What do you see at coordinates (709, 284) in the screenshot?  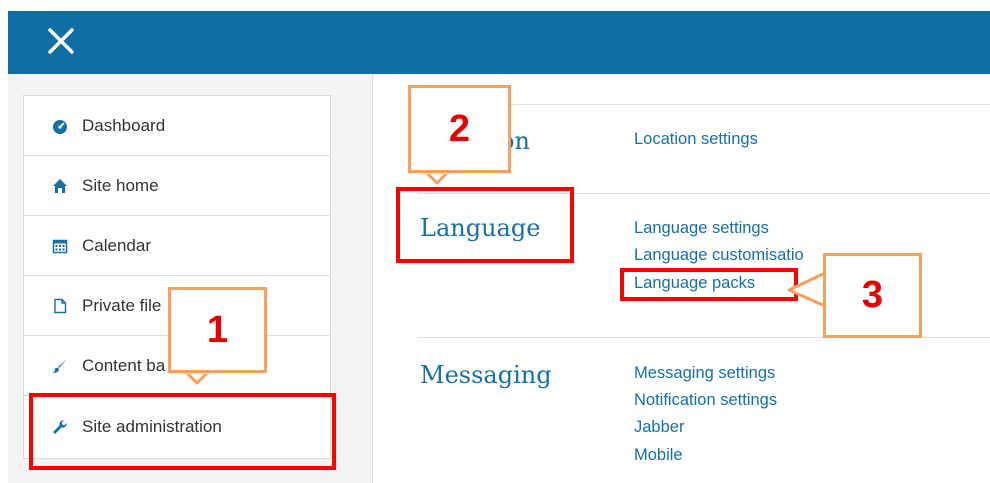 I see `highlight-language-packs` at bounding box center [709, 284].